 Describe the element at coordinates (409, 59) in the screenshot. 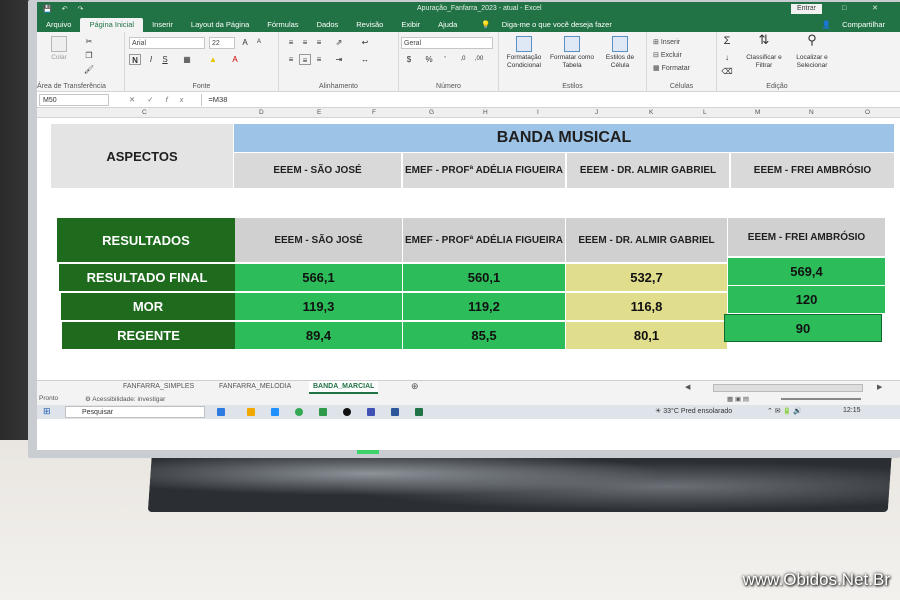

I see `currency-icon: $` at that location.